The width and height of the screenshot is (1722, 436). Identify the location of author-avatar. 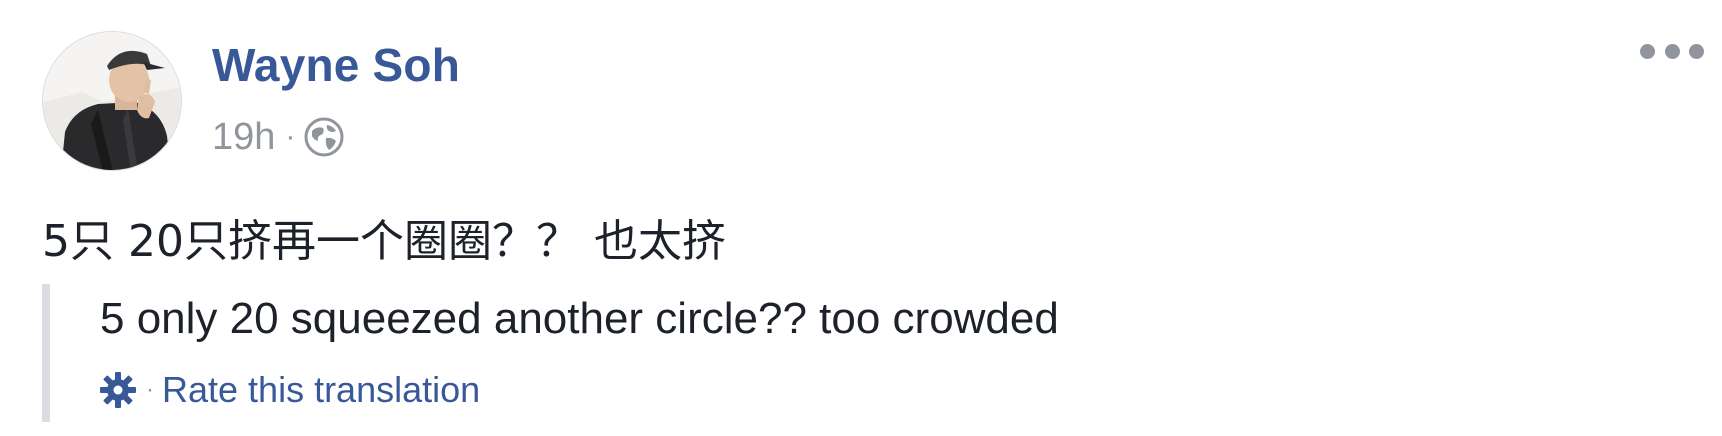
(112, 101).